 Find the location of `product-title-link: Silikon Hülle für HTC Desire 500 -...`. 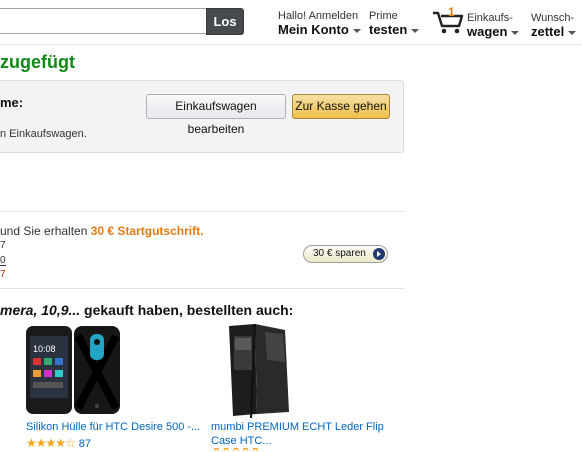

product-title-link: Silikon Hülle für HTC Desire 500 -... is located at coordinates (113, 427).